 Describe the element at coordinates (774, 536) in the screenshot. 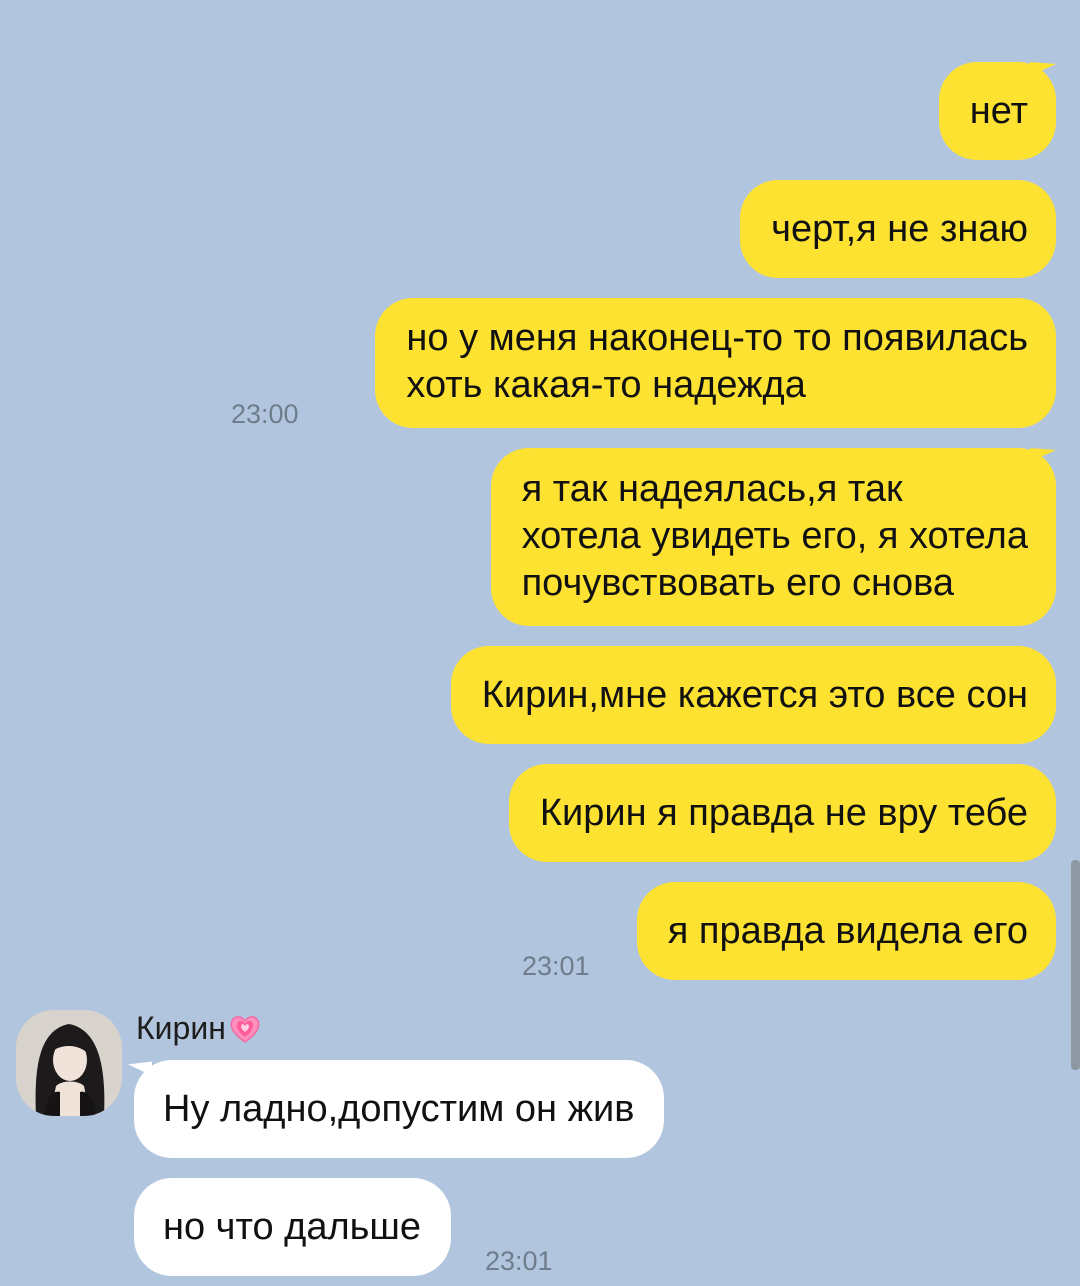

I see `message-text-line: хотела увидеть его, я хотела` at that location.